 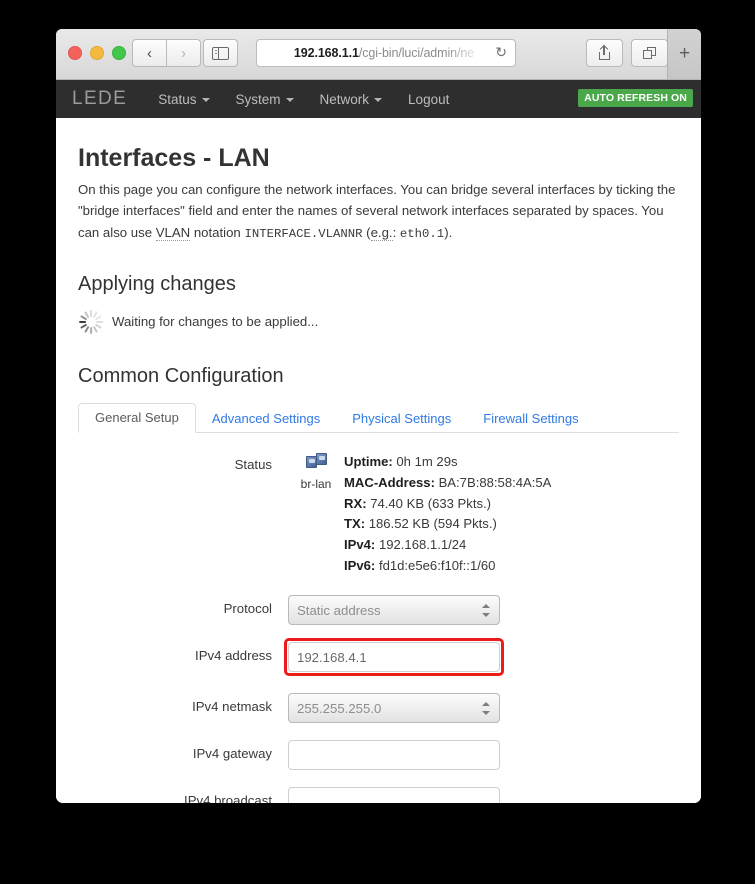 I want to click on navbar-item-label: Status, so click(x=177, y=99).